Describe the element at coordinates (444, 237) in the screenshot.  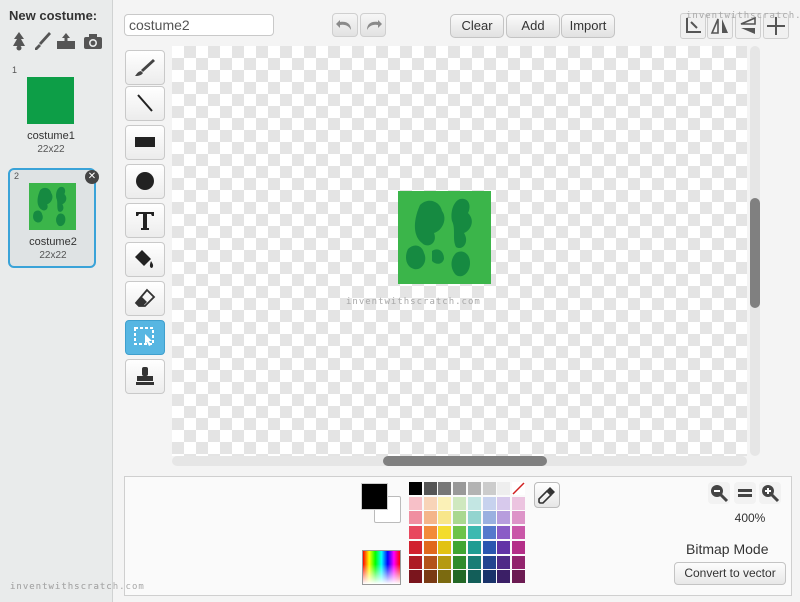
I see `costume-image` at that location.